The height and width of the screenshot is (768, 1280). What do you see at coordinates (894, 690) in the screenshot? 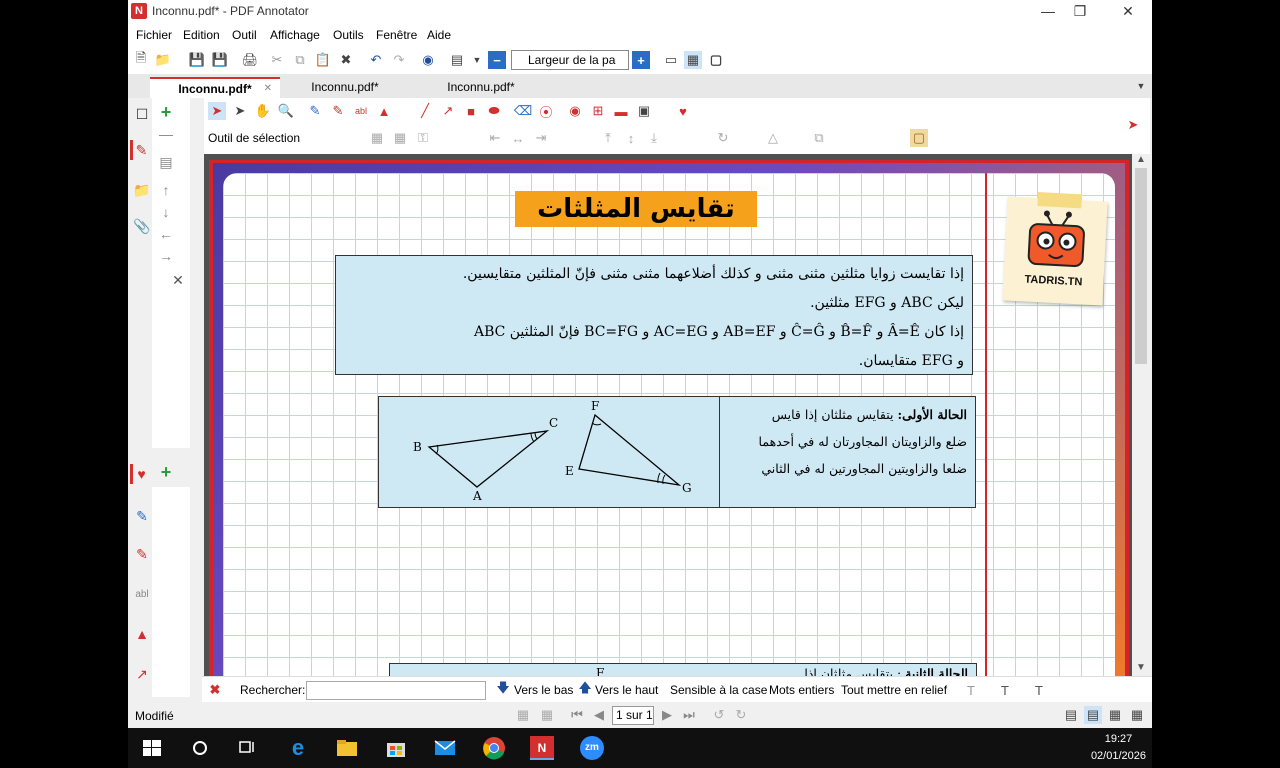
I see `highlight-all-toggle: Tout mettre en relief` at bounding box center [894, 690].